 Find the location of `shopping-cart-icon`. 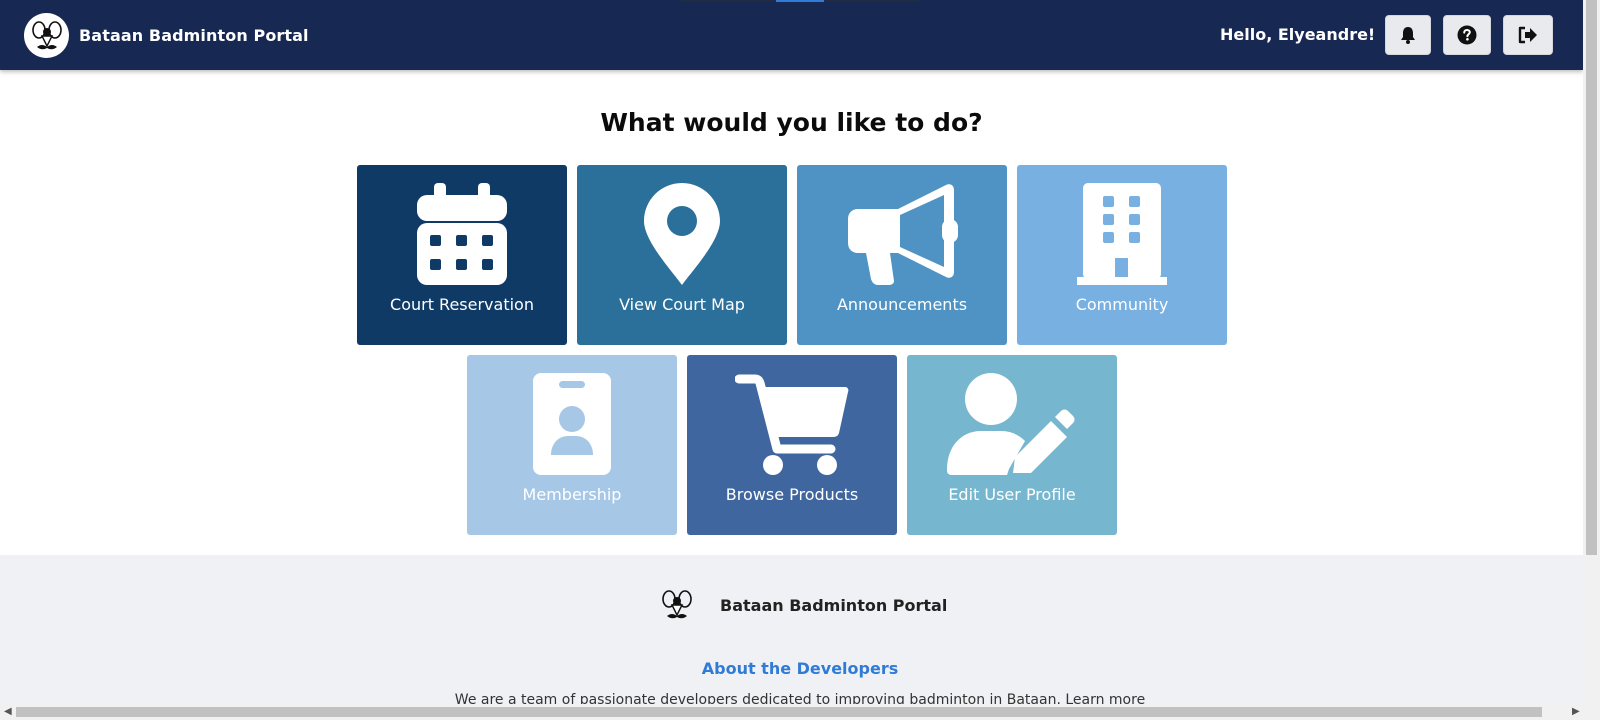

shopping-cart-icon is located at coordinates (792, 424).